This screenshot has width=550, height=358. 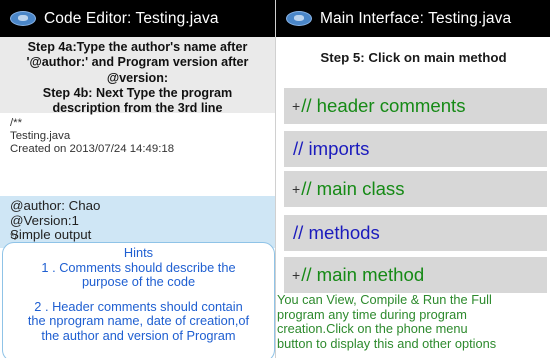 I want to click on instruction-line: @version:, so click(x=137, y=77).